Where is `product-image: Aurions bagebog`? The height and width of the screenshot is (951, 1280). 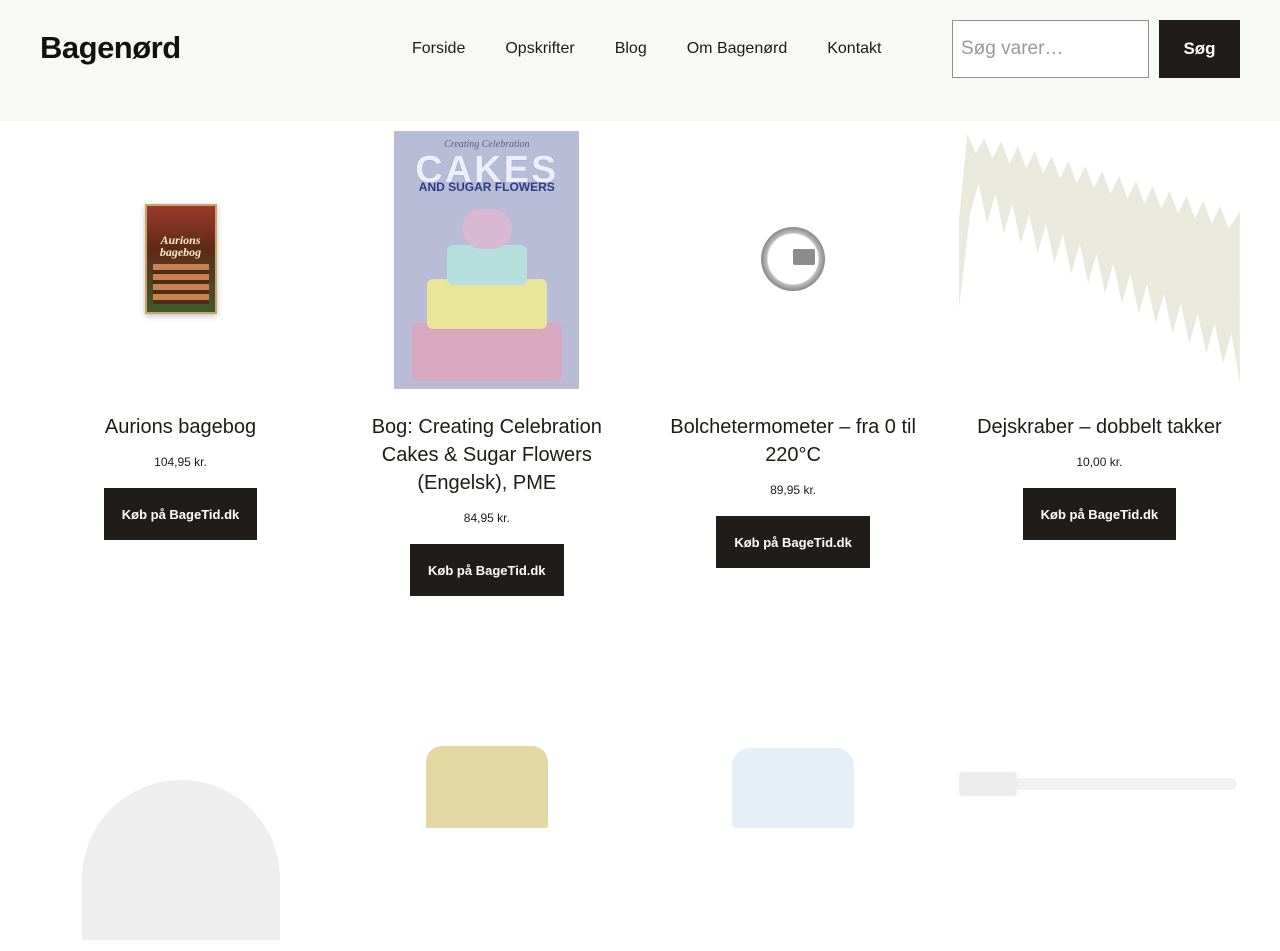 product-image: Aurions bagebog is located at coordinates (180, 258).